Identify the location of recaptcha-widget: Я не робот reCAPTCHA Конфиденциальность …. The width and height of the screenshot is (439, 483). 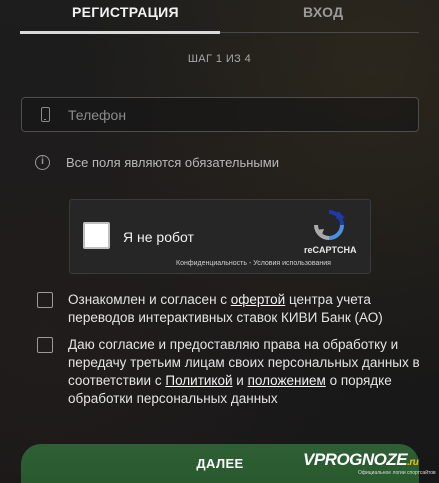
(220, 236).